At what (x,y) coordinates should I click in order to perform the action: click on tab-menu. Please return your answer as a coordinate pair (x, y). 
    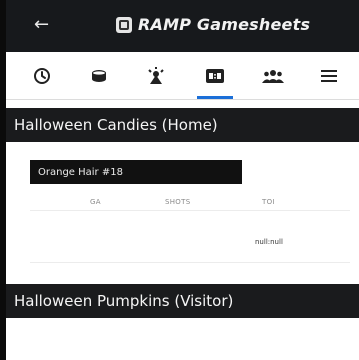
    Looking at the image, I should click on (329, 75).